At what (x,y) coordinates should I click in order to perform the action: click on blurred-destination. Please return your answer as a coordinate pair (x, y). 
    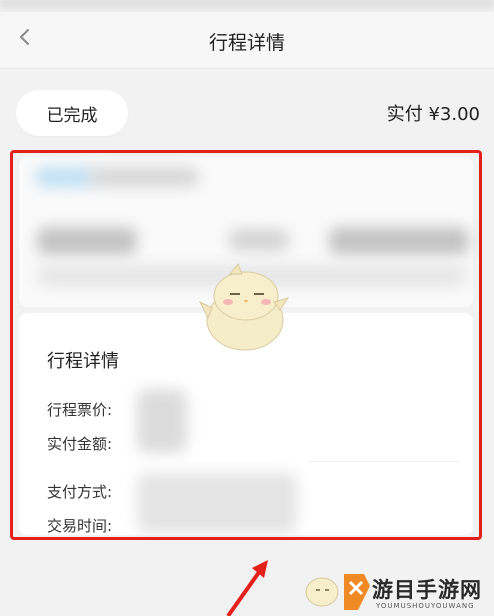
    Looking at the image, I should click on (399, 241).